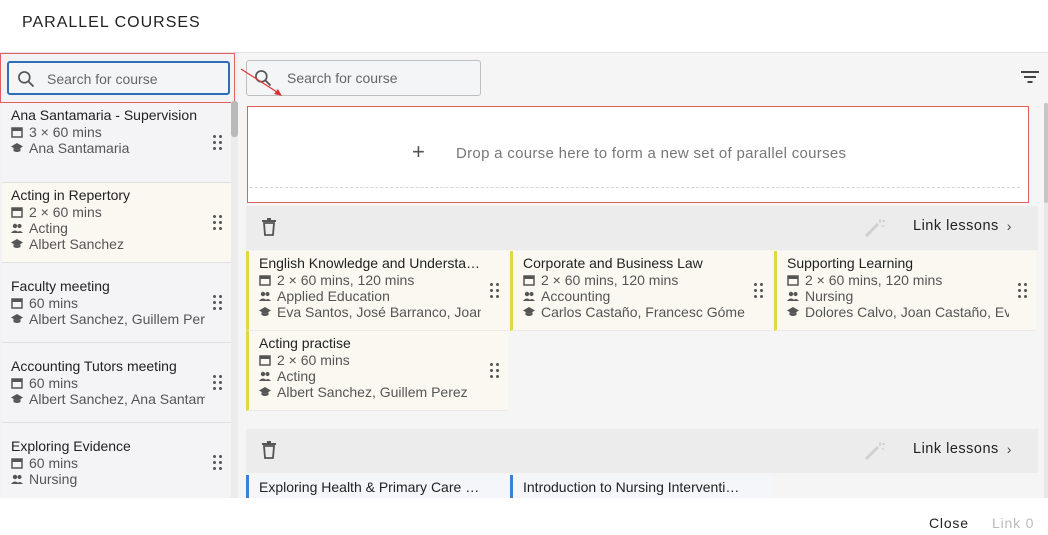  Describe the element at coordinates (342, 78) in the screenshot. I see `right-search-placeholder: Search for course` at that location.